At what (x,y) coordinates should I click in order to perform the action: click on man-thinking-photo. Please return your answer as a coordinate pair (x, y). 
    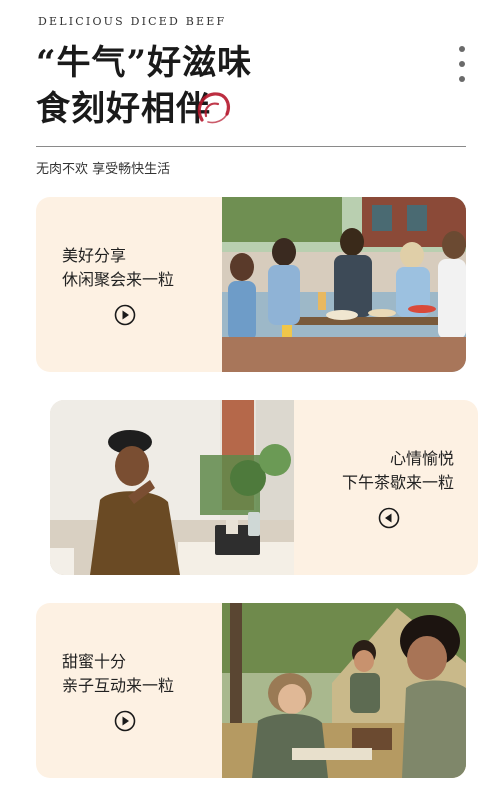
    Looking at the image, I should click on (172, 487).